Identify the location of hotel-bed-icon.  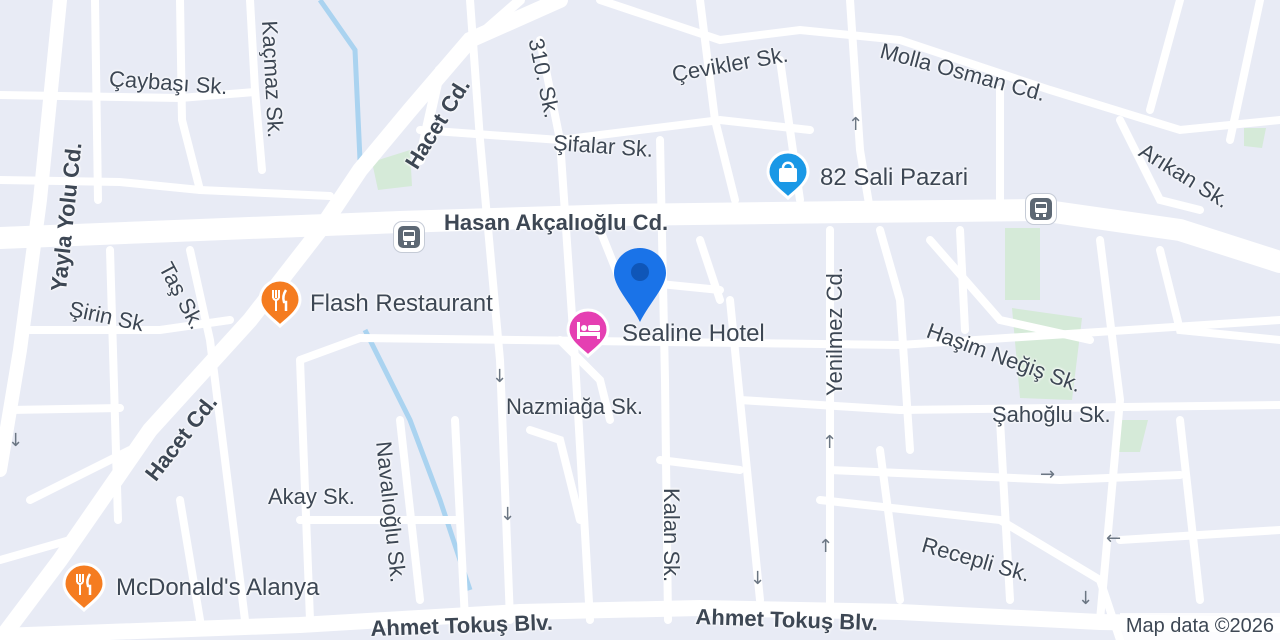
(588, 333).